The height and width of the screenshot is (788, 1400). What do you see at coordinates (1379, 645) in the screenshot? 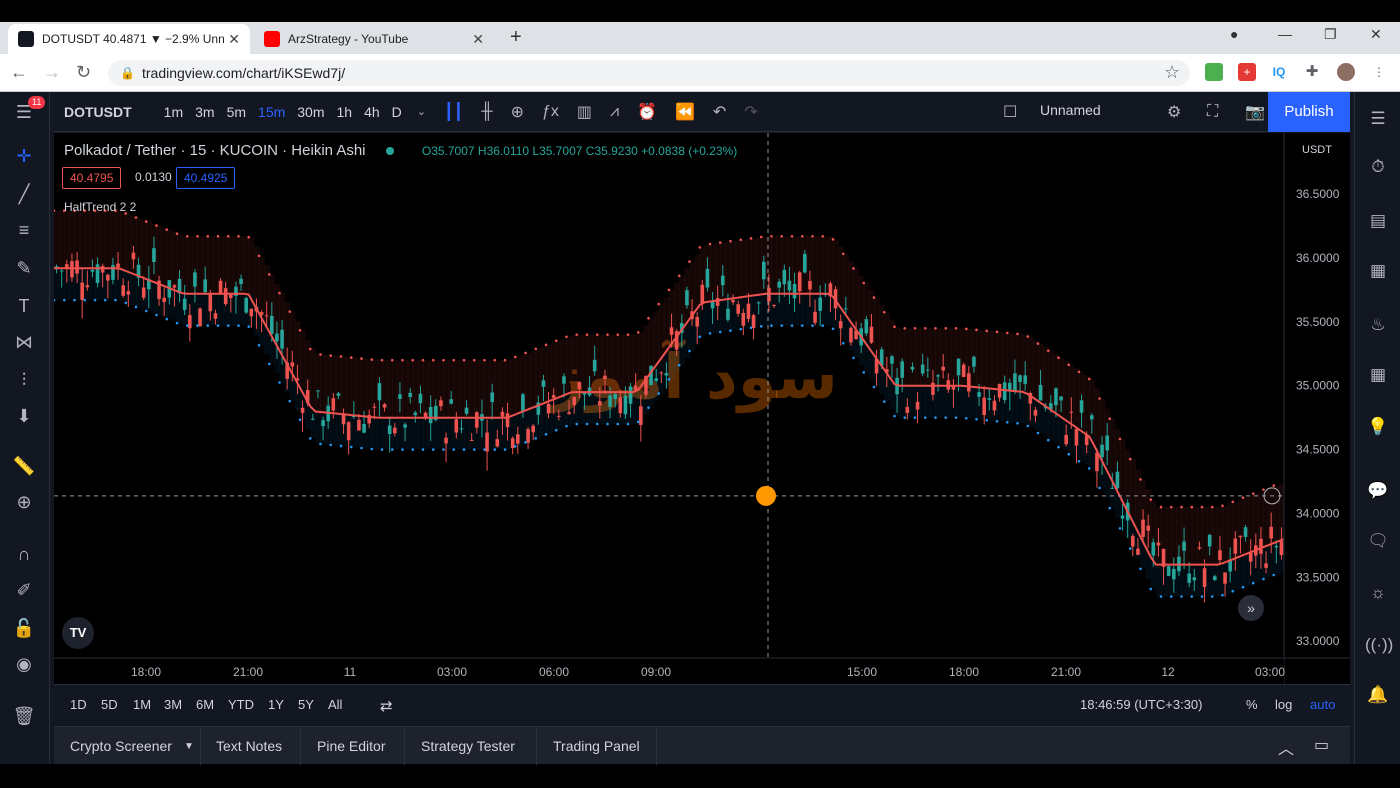
I see `streams-icon: ((·))` at bounding box center [1379, 645].